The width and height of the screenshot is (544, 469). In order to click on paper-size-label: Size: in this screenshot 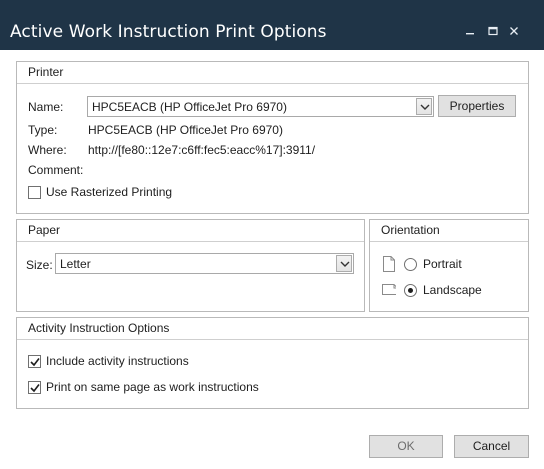, I will do `click(39, 265)`.